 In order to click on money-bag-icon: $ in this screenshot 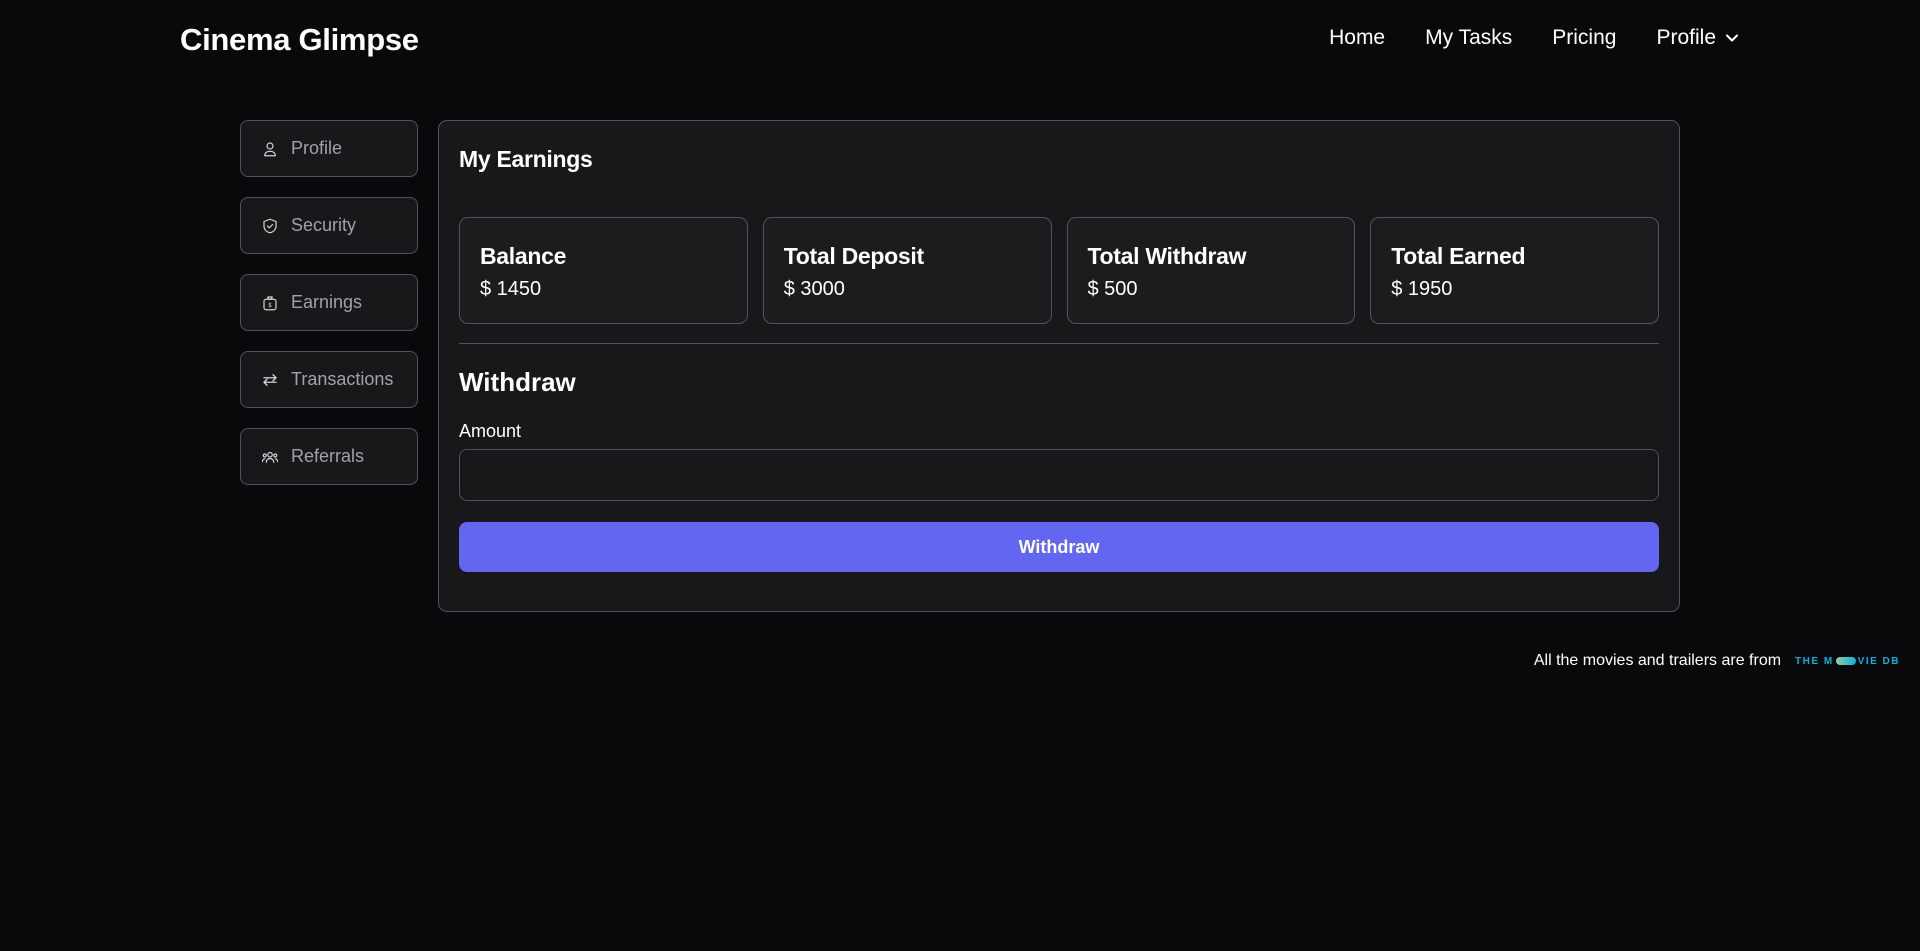, I will do `click(270, 303)`.